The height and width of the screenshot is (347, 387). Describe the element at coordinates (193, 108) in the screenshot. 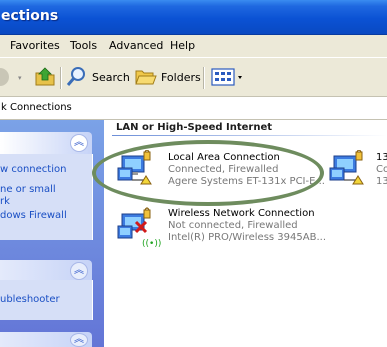

I see `address-bar: k Connections` at that location.